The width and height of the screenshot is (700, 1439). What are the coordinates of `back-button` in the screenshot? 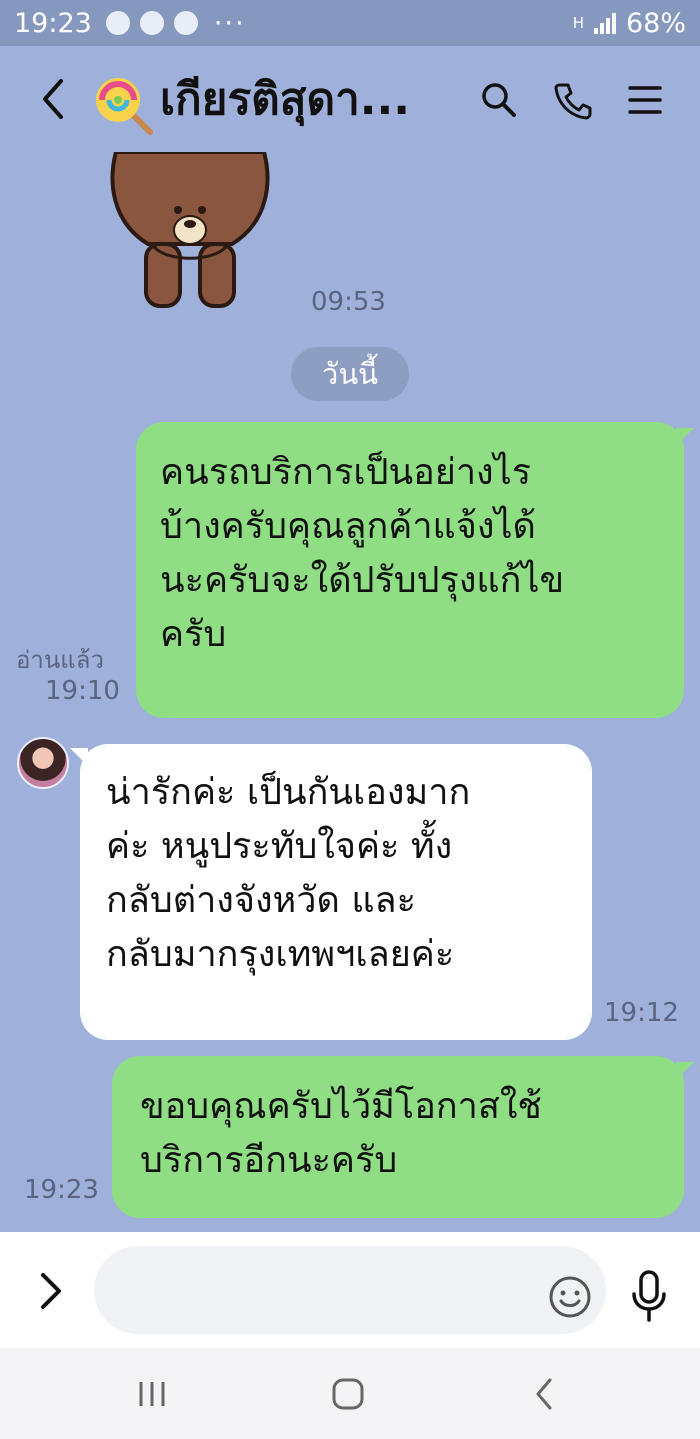 It's located at (53, 99).